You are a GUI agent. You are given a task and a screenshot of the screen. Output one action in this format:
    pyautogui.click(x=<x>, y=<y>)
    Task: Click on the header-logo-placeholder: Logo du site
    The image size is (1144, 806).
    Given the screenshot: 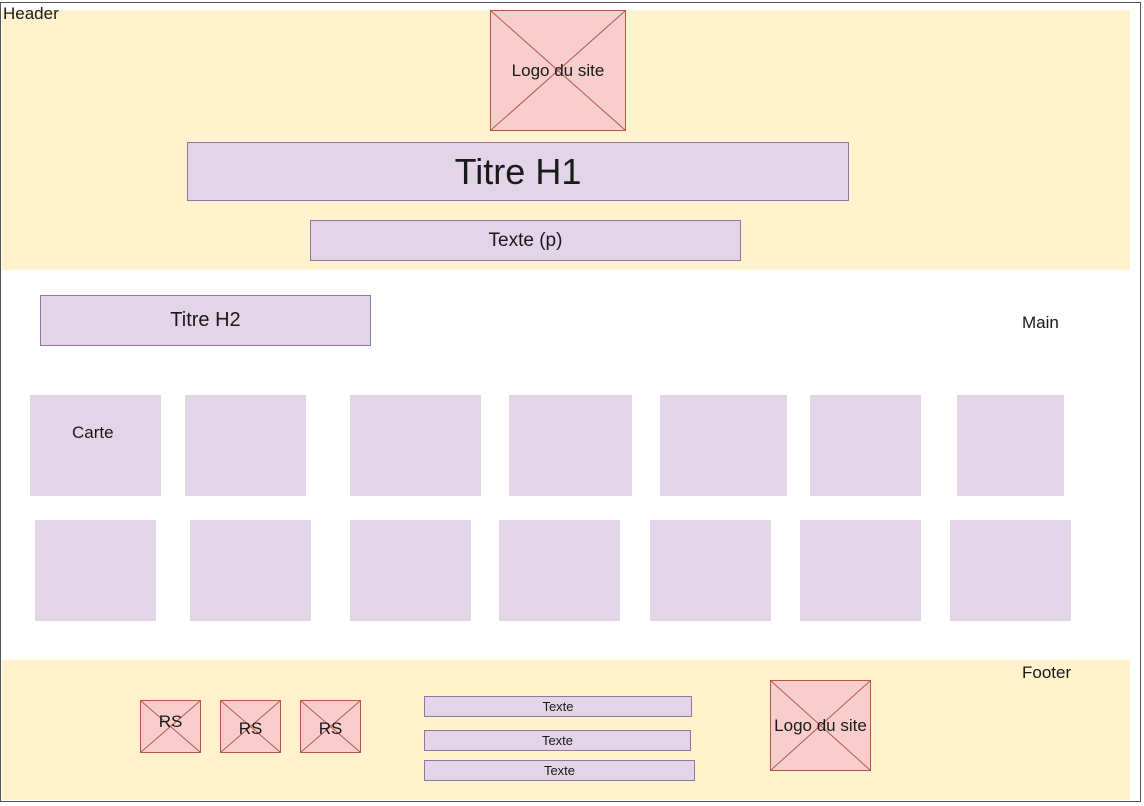 What is the action you would take?
    pyautogui.click(x=558, y=70)
    